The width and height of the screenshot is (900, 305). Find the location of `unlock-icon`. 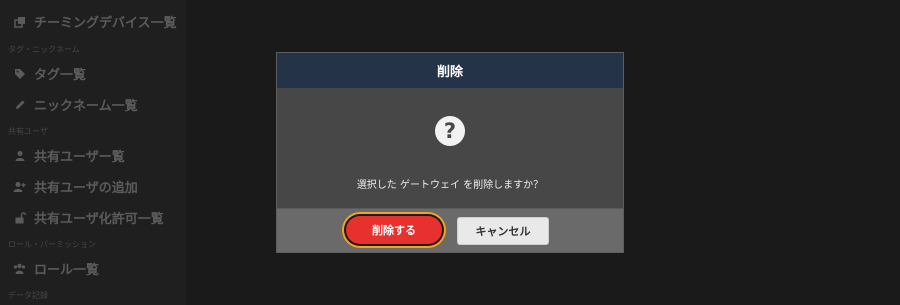

unlock-icon is located at coordinates (19, 217).